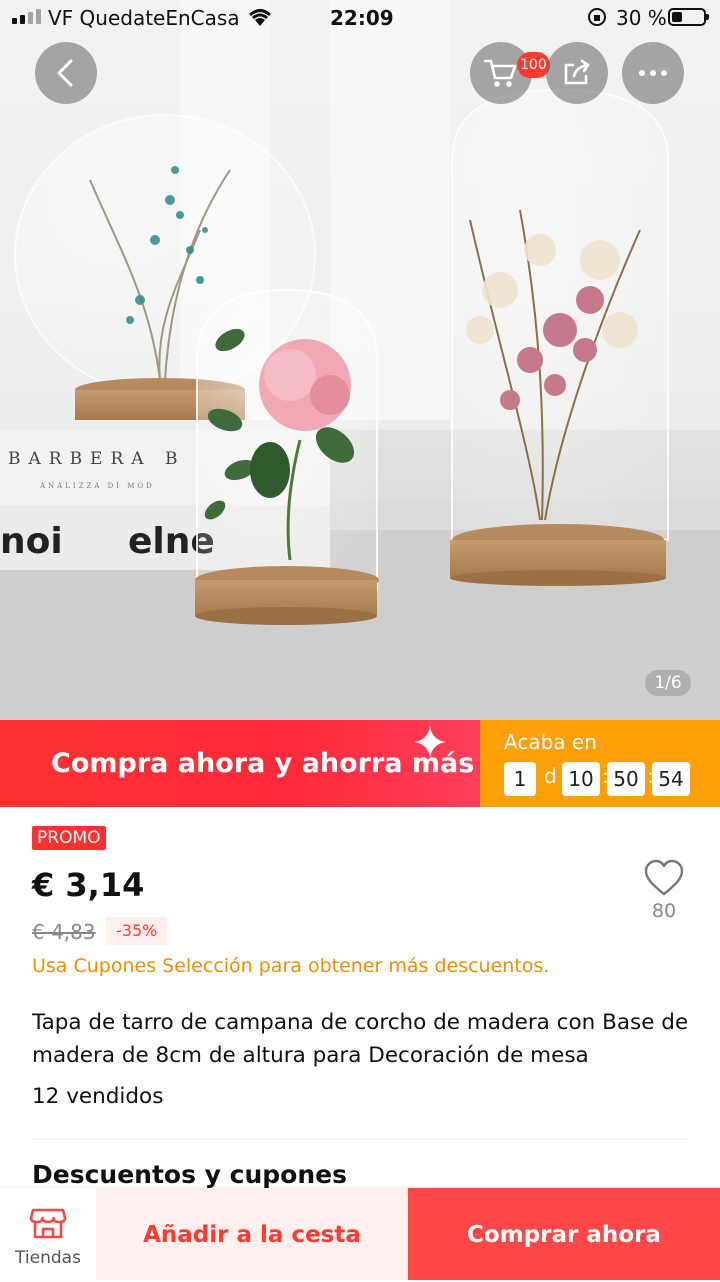 The height and width of the screenshot is (1282, 720). Describe the element at coordinates (664, 878) in the screenshot. I see `wishlist-heart-icon` at that location.